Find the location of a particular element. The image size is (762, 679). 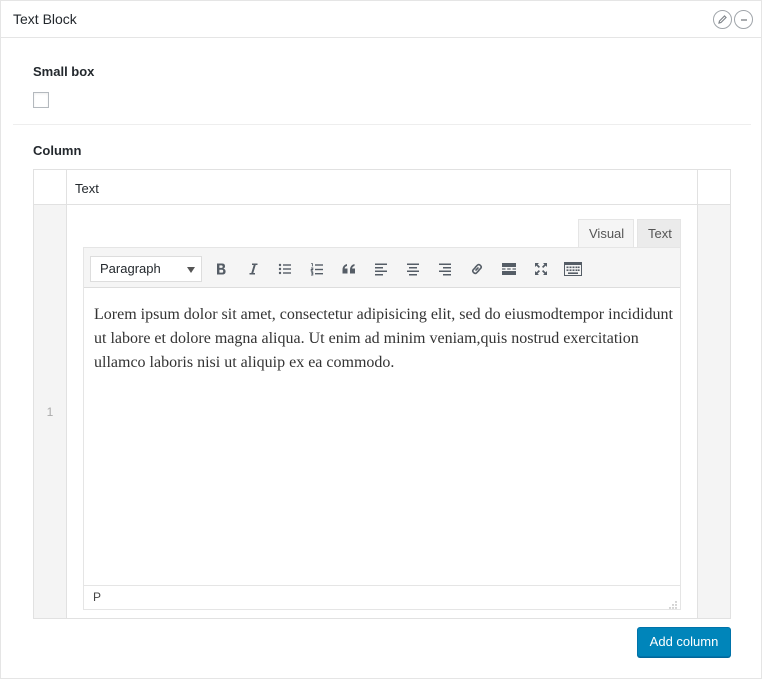

repeater-header: Text is located at coordinates (382, 187).